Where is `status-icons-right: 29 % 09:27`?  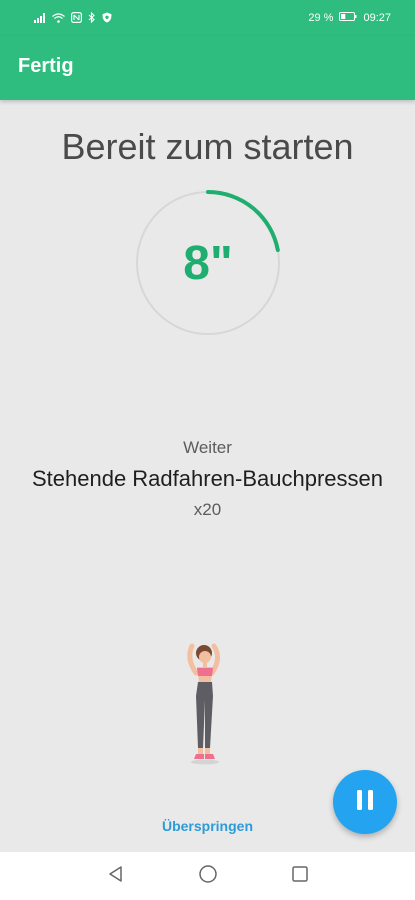 status-icons-right: 29 % 09:27 is located at coordinates (349, 18).